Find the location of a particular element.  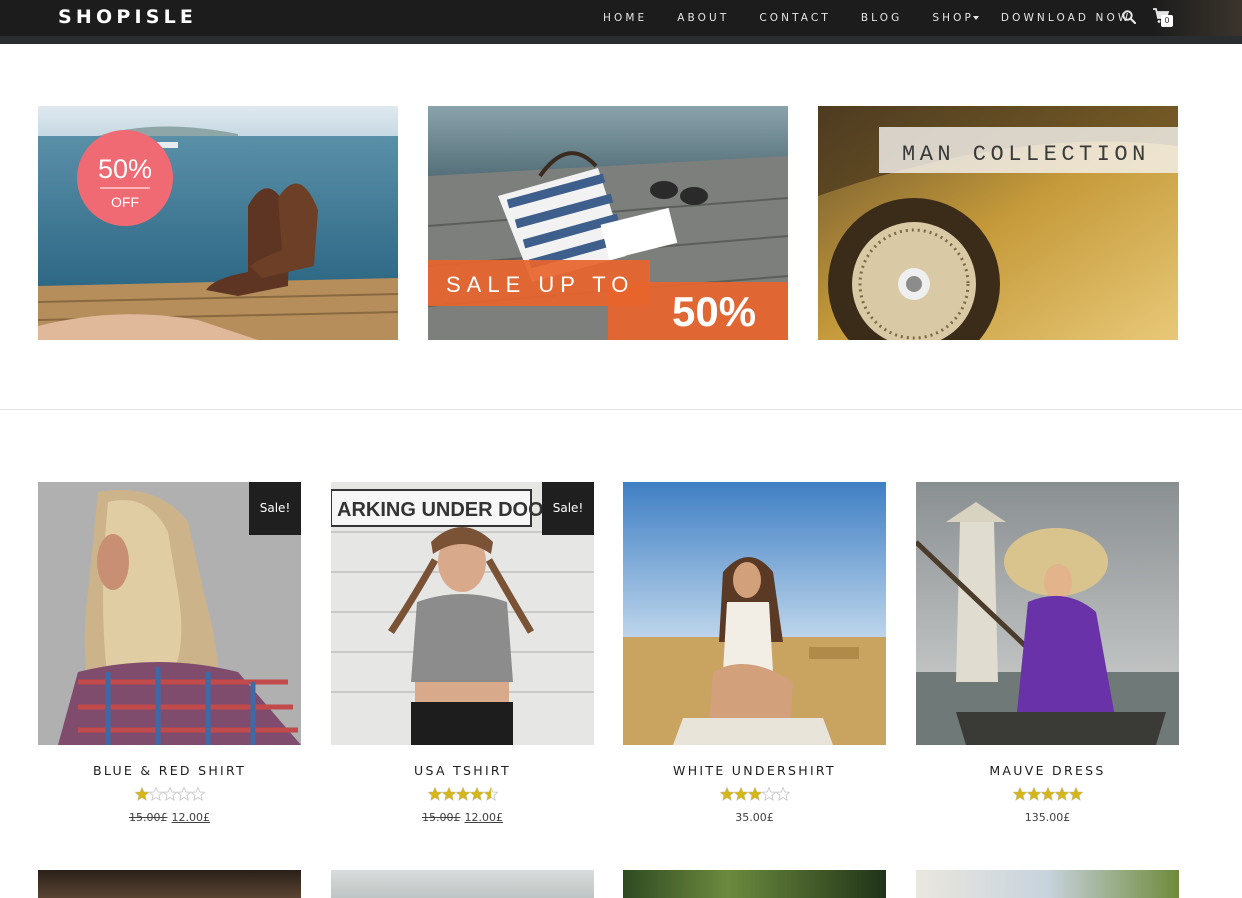

section-divider is located at coordinates (621, 409).